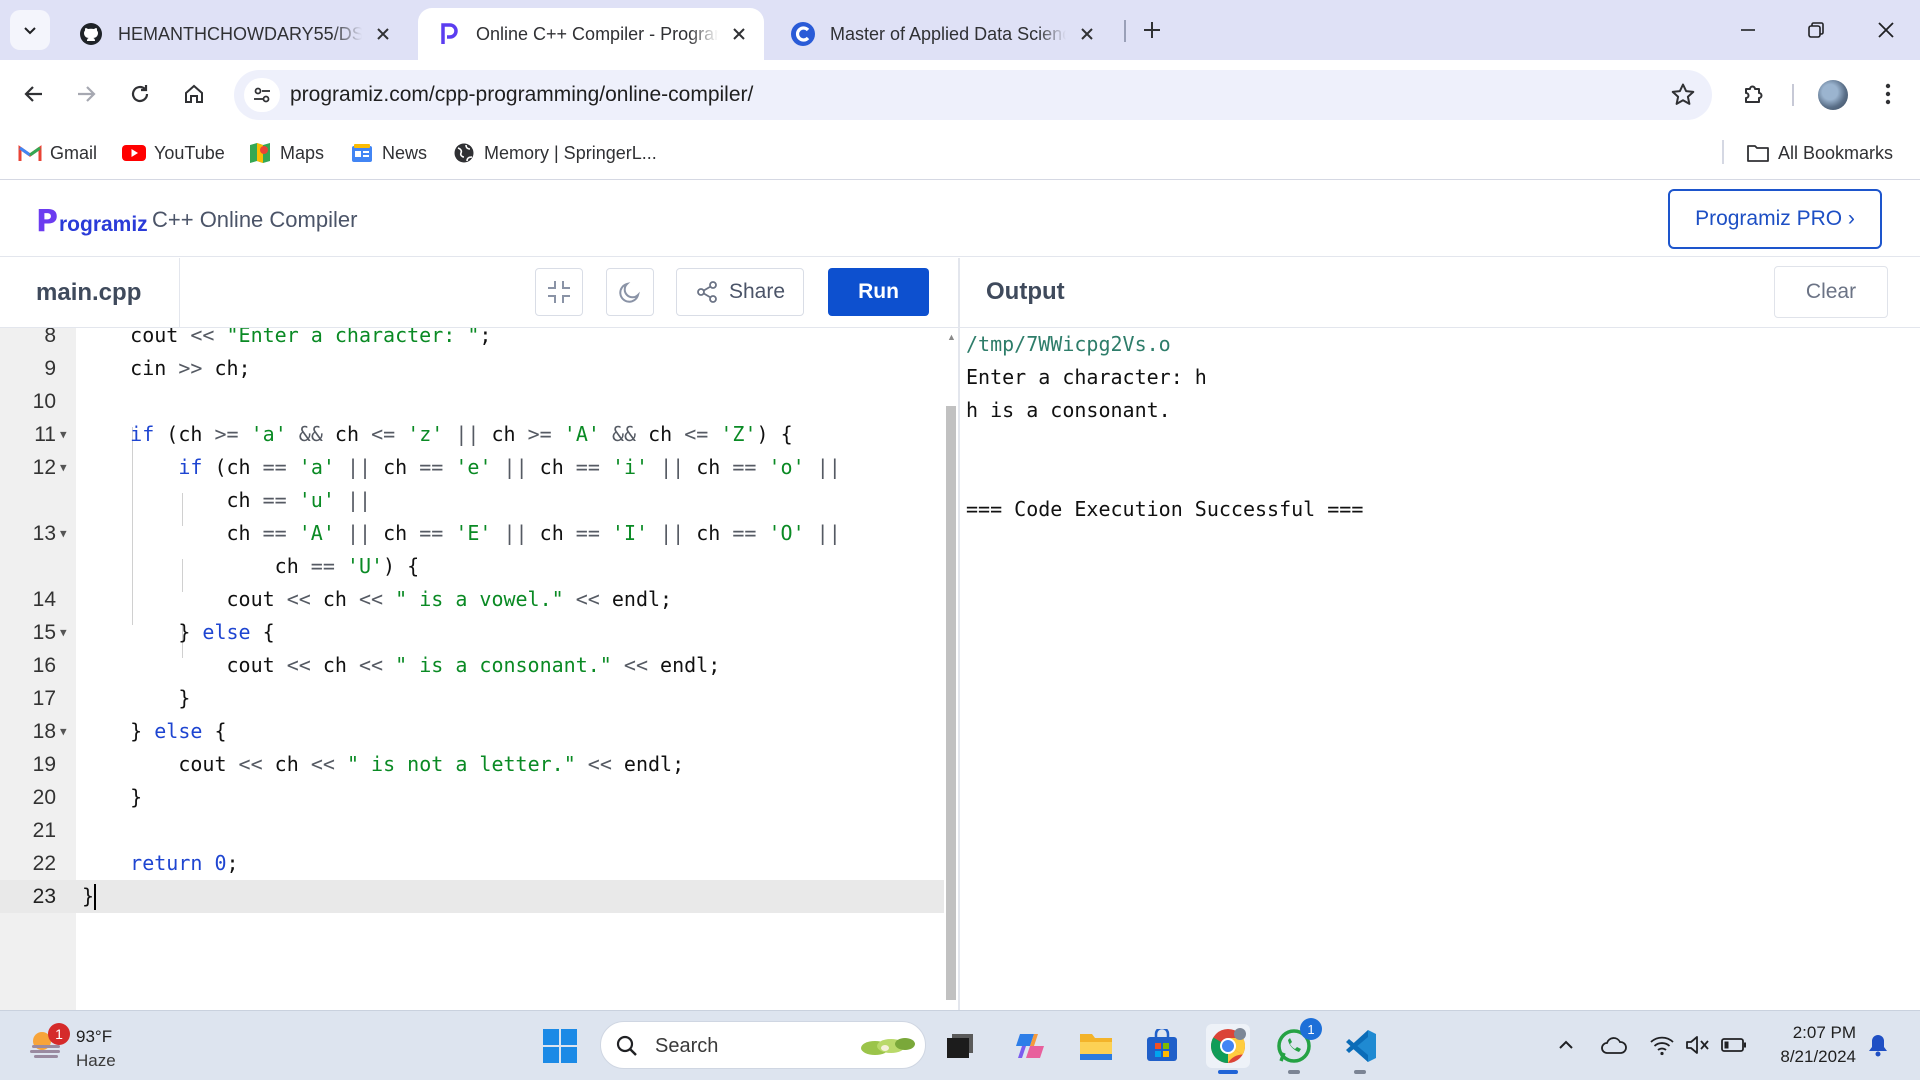 This screenshot has width=1920, height=1080. Describe the element at coordinates (44, 599) in the screenshot. I see `line-number: 14` at that location.